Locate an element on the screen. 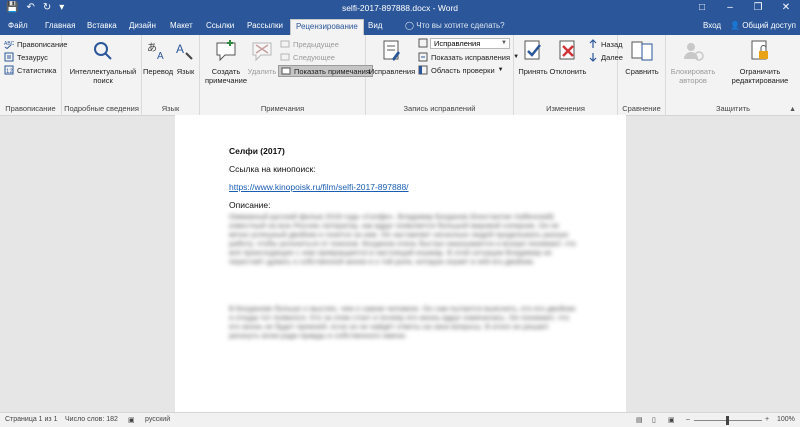  review-pane-label: Область проверки is located at coordinates (463, 70).